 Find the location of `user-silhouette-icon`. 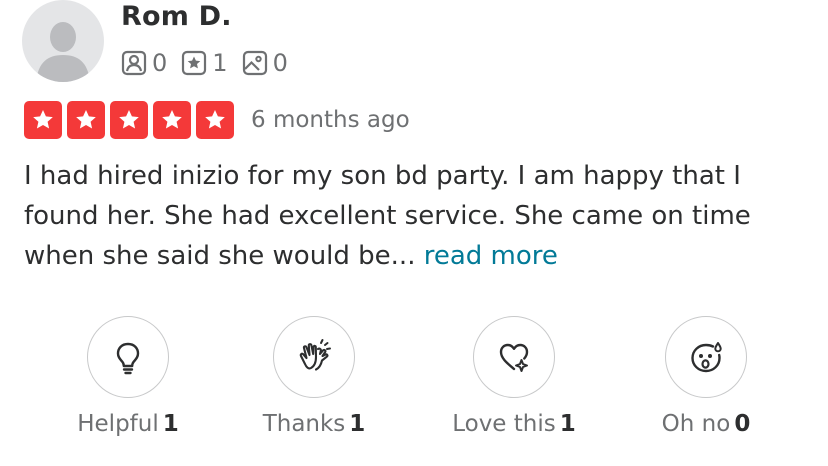

user-silhouette-icon is located at coordinates (63, 52).